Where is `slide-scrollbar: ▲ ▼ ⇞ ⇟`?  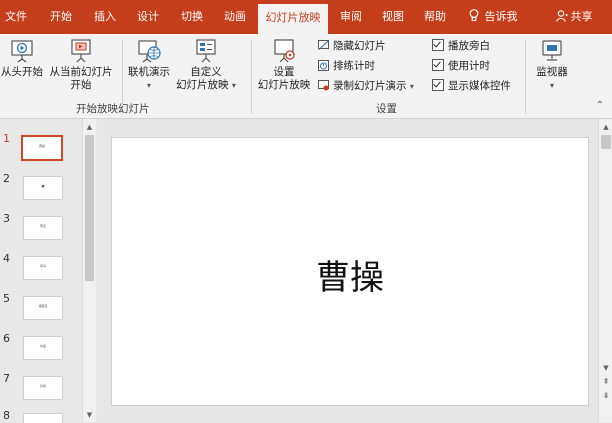
slide-scrollbar: ▲ ▼ ⇞ ⇟ is located at coordinates (605, 270).